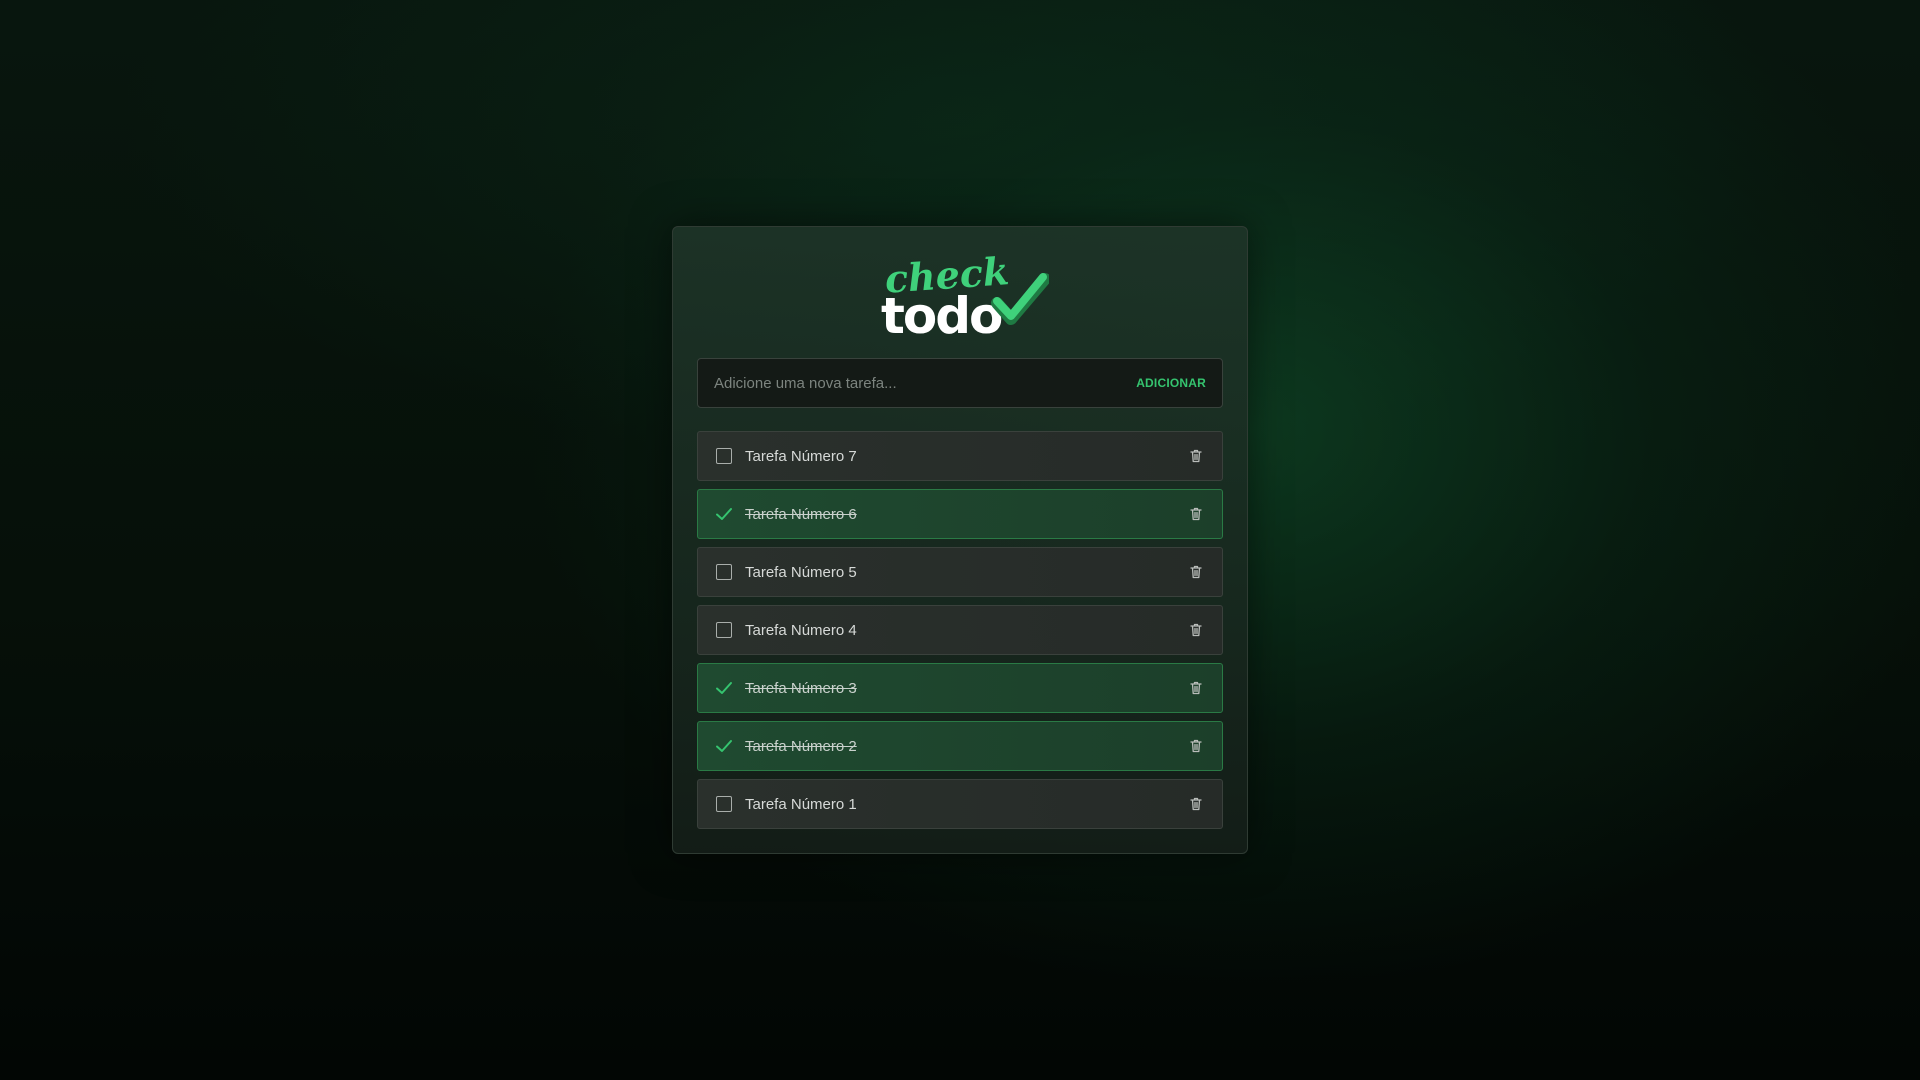  Describe the element at coordinates (1171, 383) in the screenshot. I see `add-task-button: ADICIONAR` at that location.